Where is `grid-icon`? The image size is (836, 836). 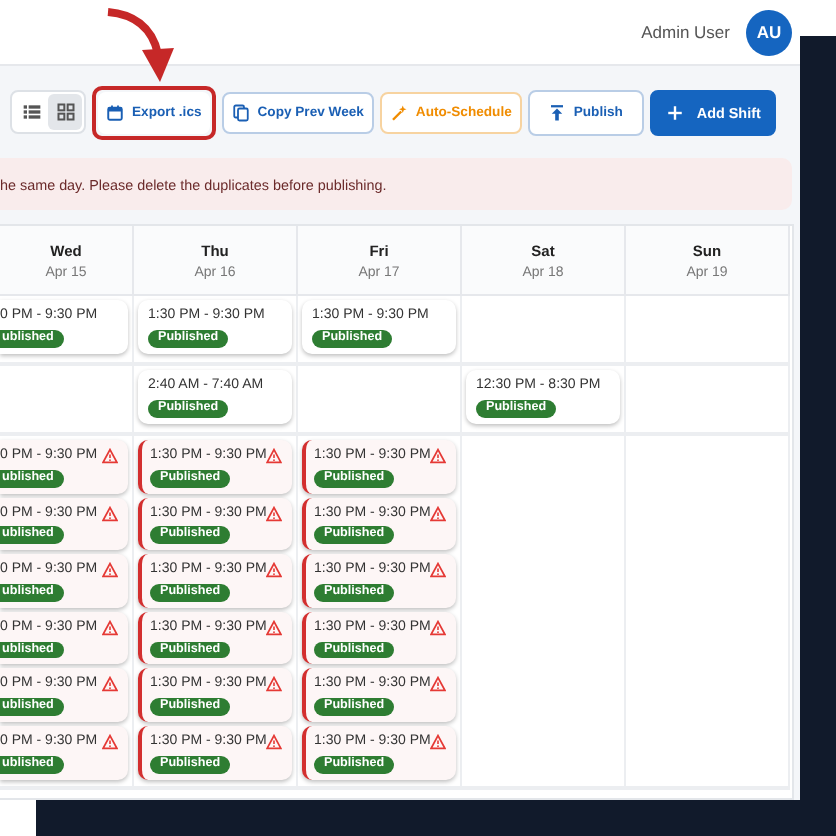 grid-icon is located at coordinates (65, 112).